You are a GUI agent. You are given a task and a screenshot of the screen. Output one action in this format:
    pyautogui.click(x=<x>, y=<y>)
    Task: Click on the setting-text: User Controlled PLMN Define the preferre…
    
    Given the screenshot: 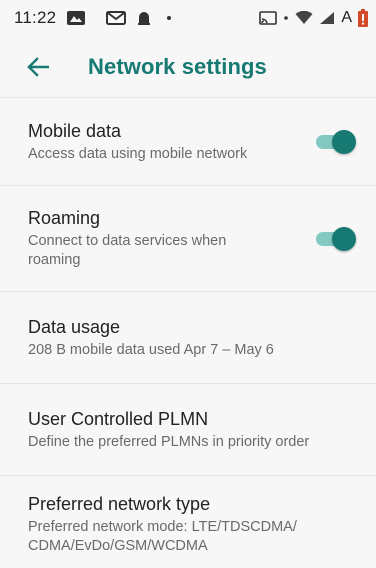 What is the action you would take?
    pyautogui.click(x=192, y=430)
    